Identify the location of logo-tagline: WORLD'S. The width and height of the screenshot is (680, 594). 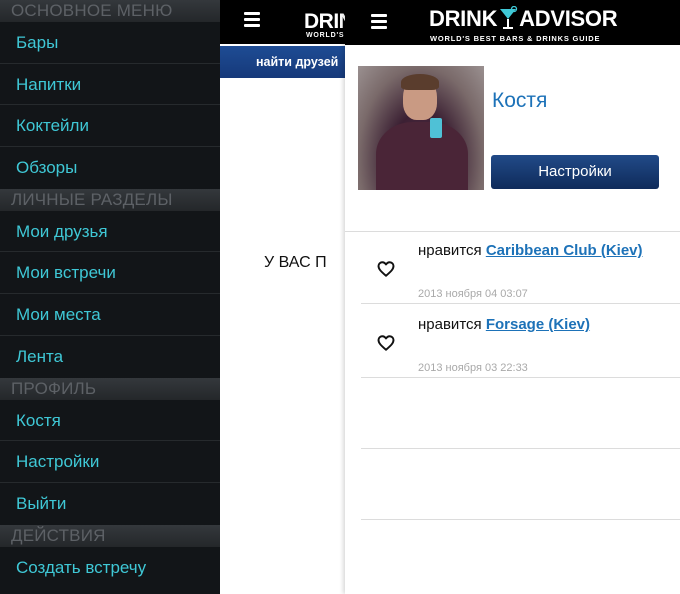
(325, 35).